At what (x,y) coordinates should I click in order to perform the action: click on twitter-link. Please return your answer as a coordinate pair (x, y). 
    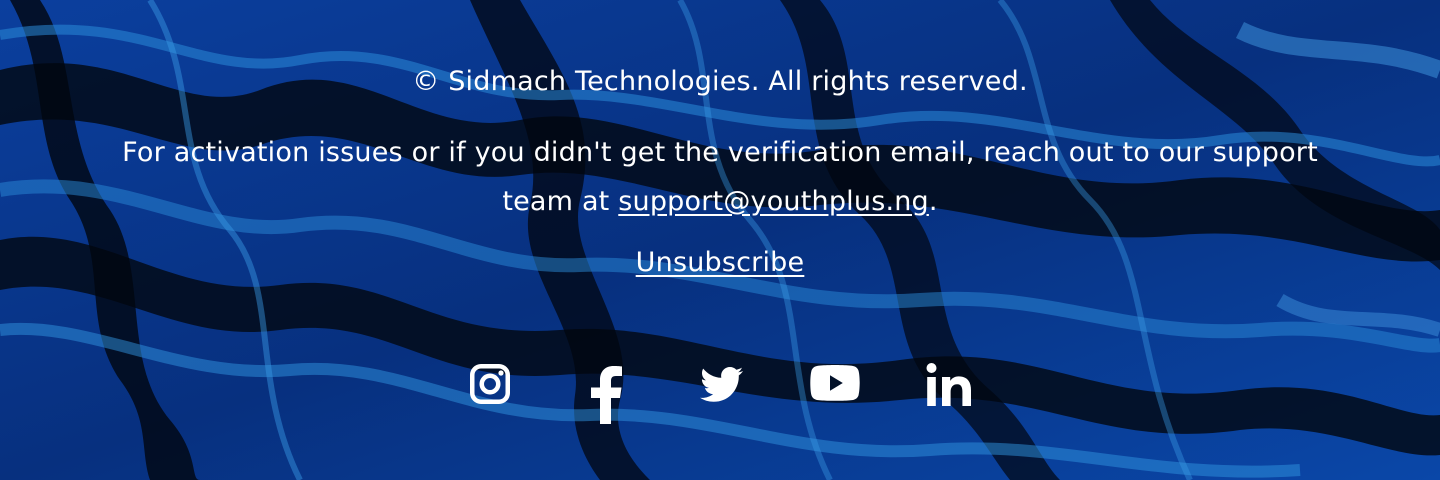
    Looking at the image, I should click on (722, 385).